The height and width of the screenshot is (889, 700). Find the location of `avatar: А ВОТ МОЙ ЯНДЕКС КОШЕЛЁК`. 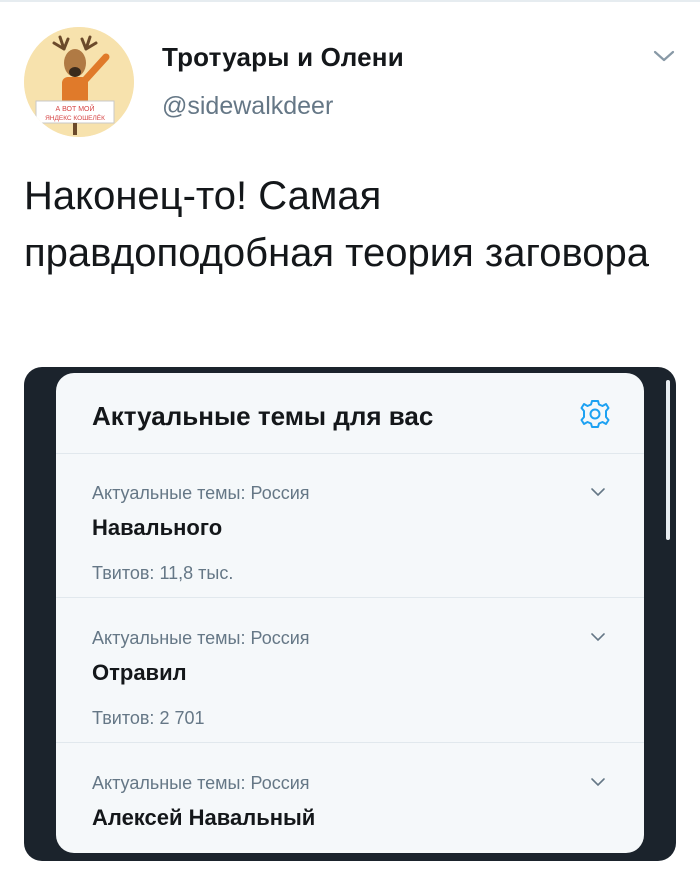

avatar: А ВОТ МОЙ ЯНДЕКС КОШЕЛЁК is located at coordinates (79, 82).